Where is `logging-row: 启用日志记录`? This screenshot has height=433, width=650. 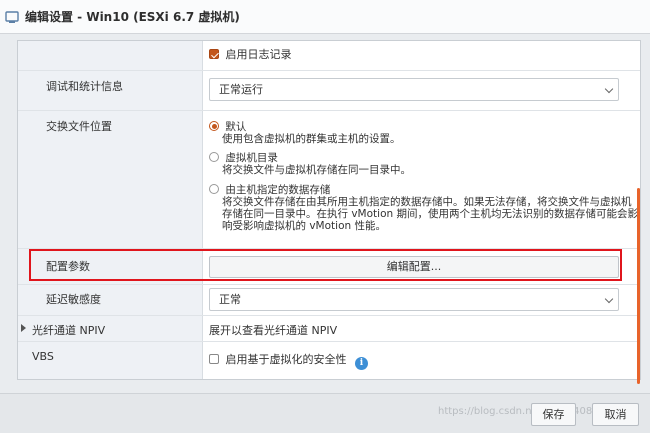 logging-row: 启用日志记录 is located at coordinates (329, 56).